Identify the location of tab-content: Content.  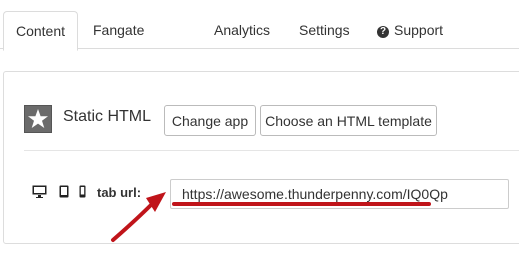
(40, 31).